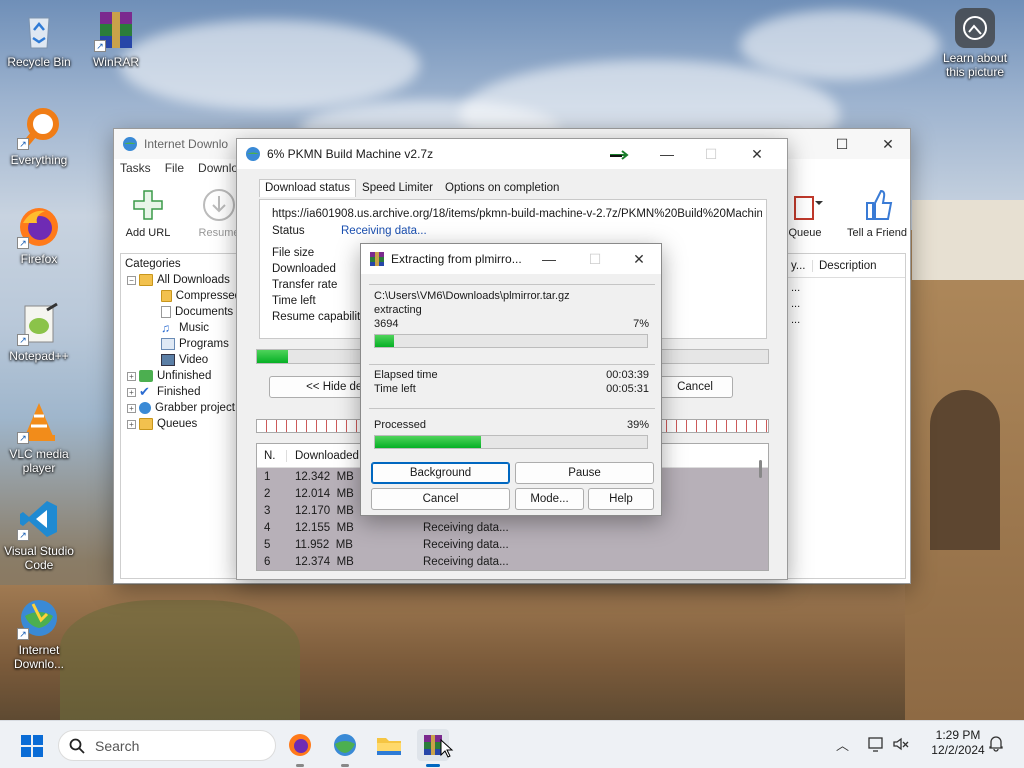 This screenshot has height=768, width=1024. What do you see at coordinates (877, 744) in the screenshot?
I see `network-icon` at bounding box center [877, 744].